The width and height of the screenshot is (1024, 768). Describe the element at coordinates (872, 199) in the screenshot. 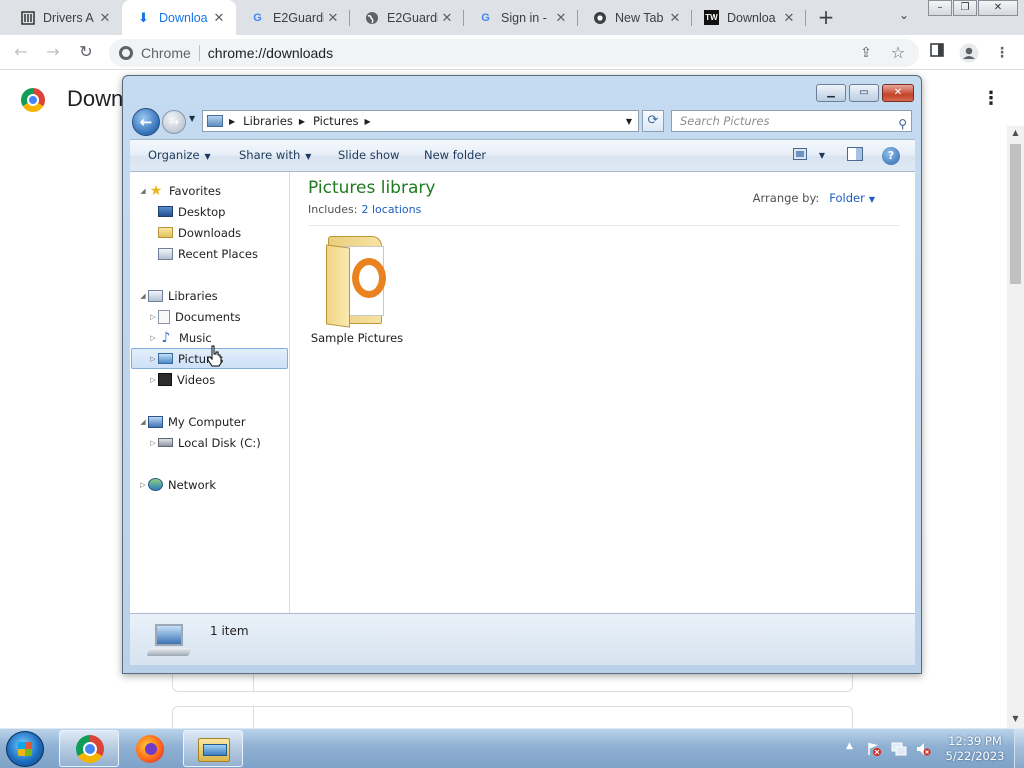

I see `caret-down-icon: ▼` at that location.